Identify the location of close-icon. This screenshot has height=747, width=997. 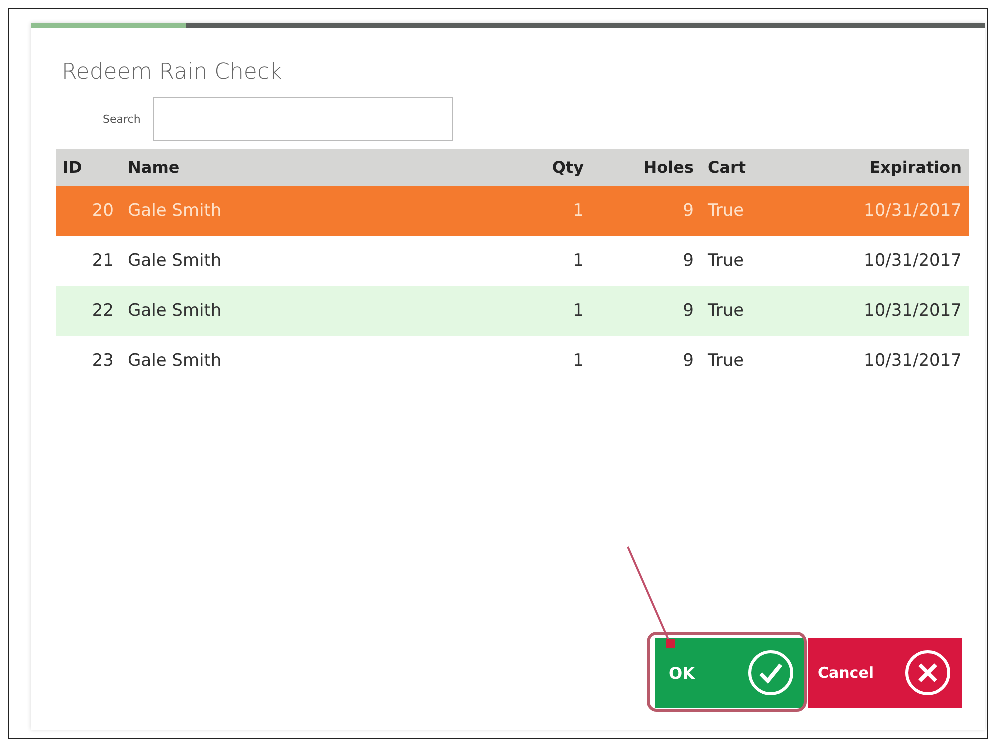
(928, 673).